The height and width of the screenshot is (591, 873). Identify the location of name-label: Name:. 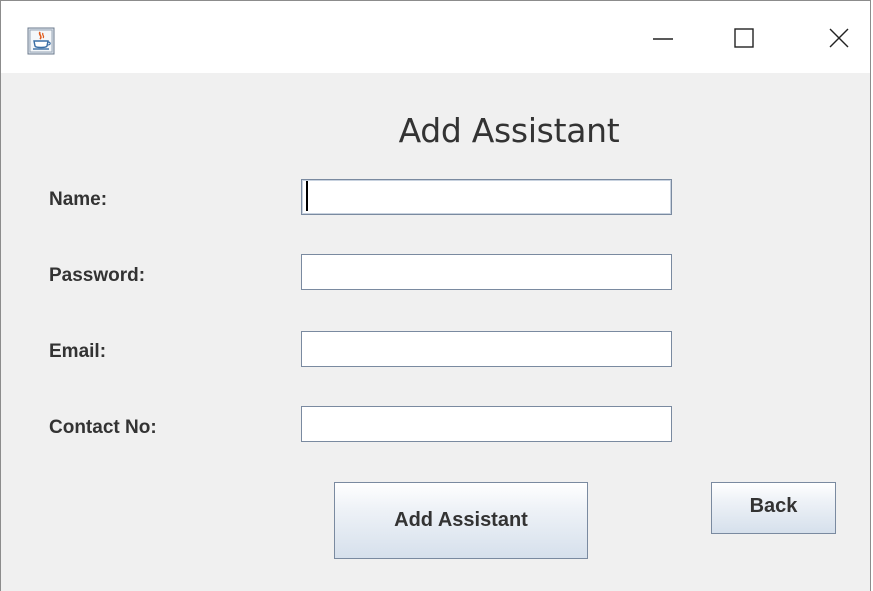
(78, 199).